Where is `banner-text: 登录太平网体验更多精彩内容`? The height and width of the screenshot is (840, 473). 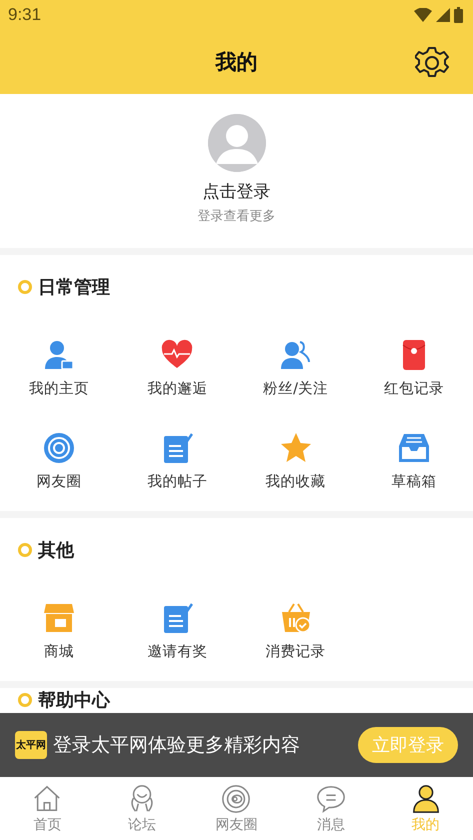 banner-text: 登录太平网体验更多精彩内容 is located at coordinates (177, 745).